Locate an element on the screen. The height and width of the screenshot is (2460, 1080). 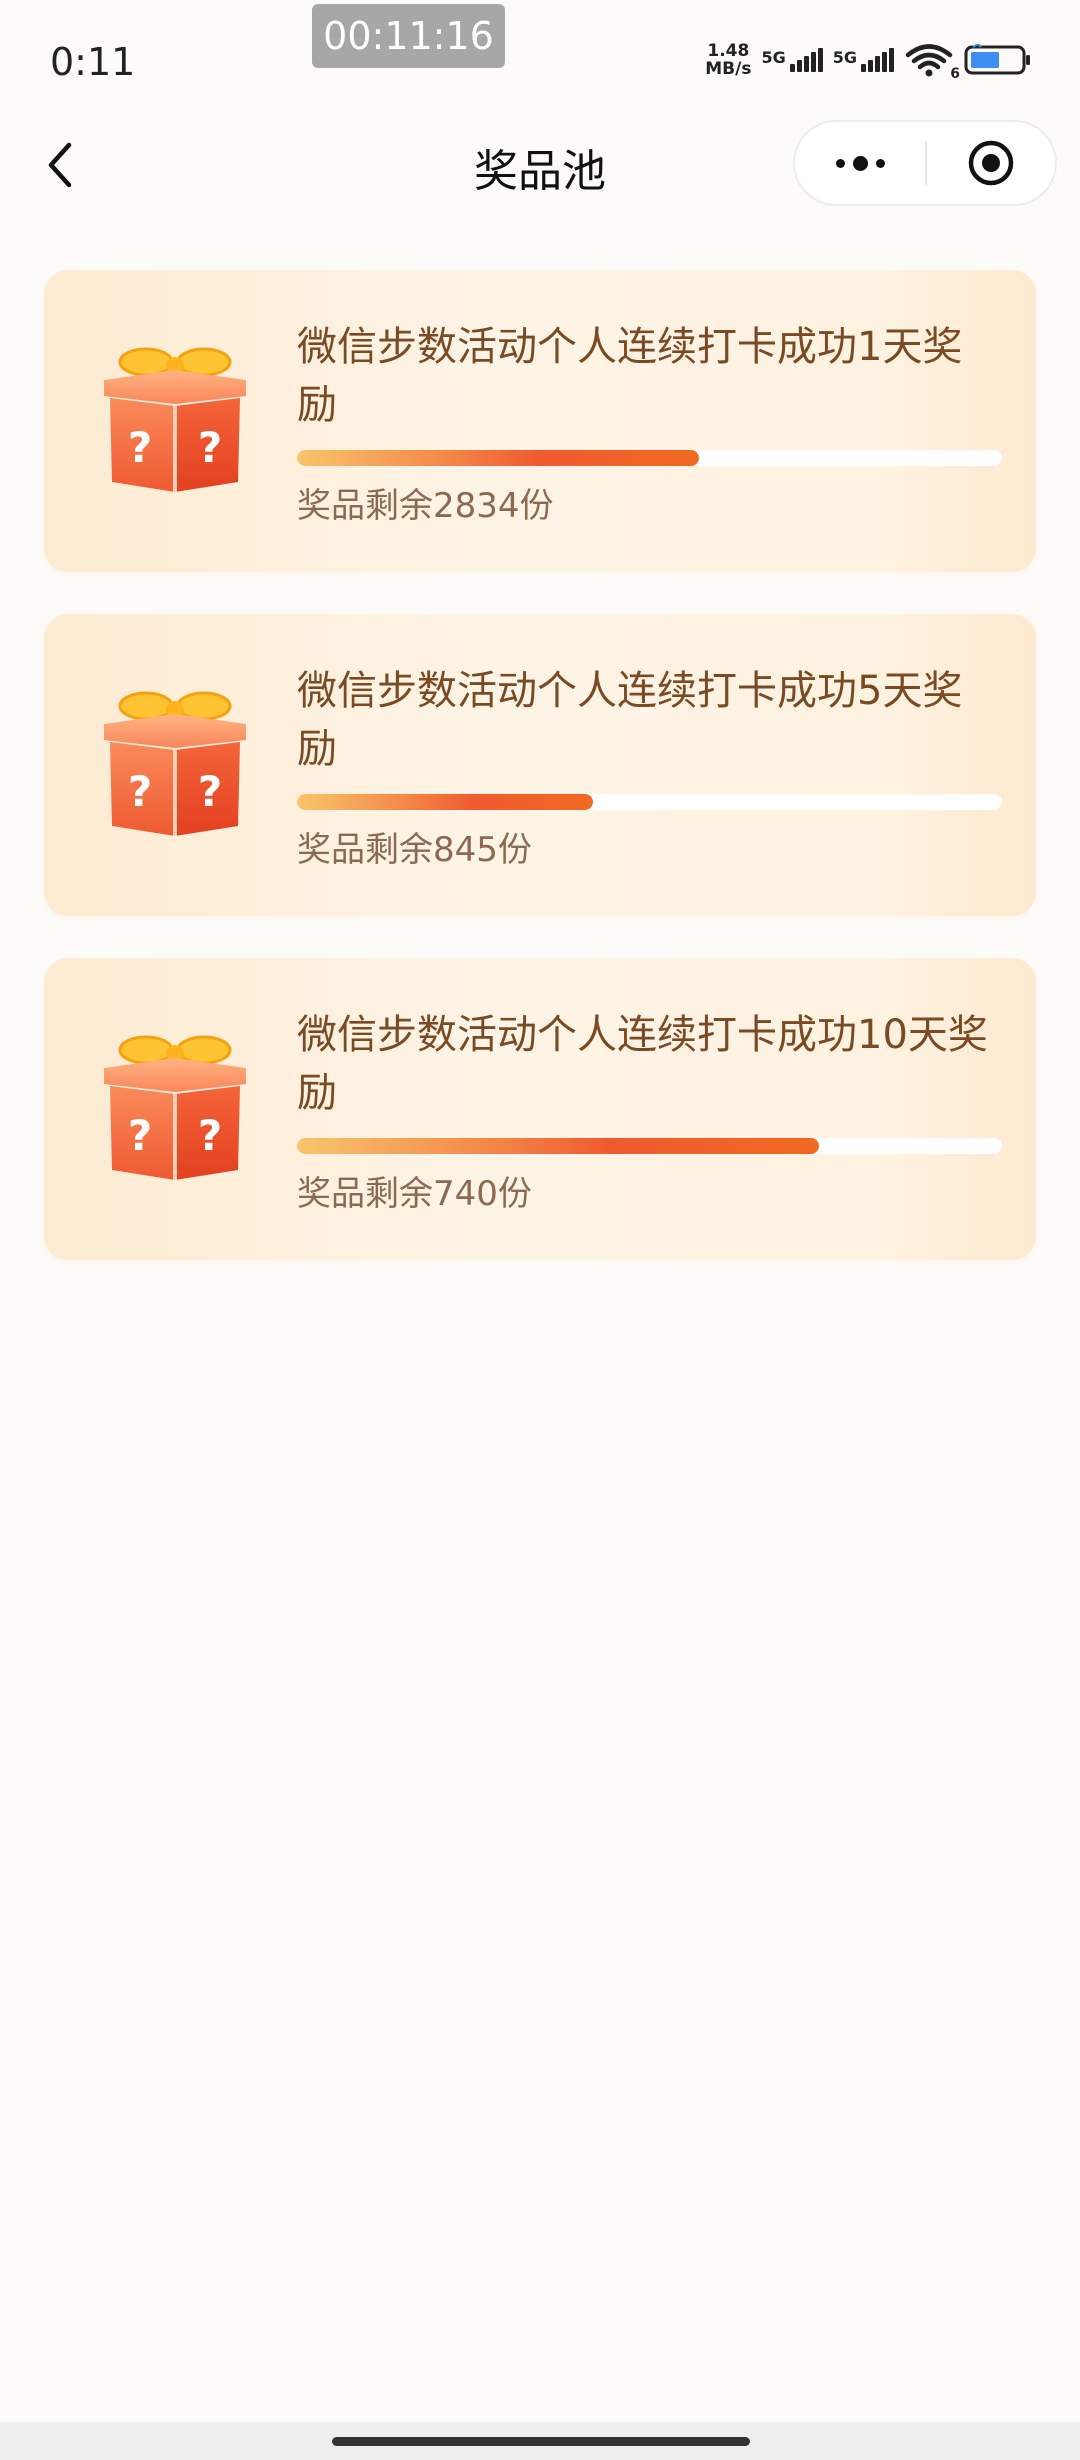
prize-title: 微信步数活动个人连续打卡成功5天奖励 is located at coordinates (630, 720).